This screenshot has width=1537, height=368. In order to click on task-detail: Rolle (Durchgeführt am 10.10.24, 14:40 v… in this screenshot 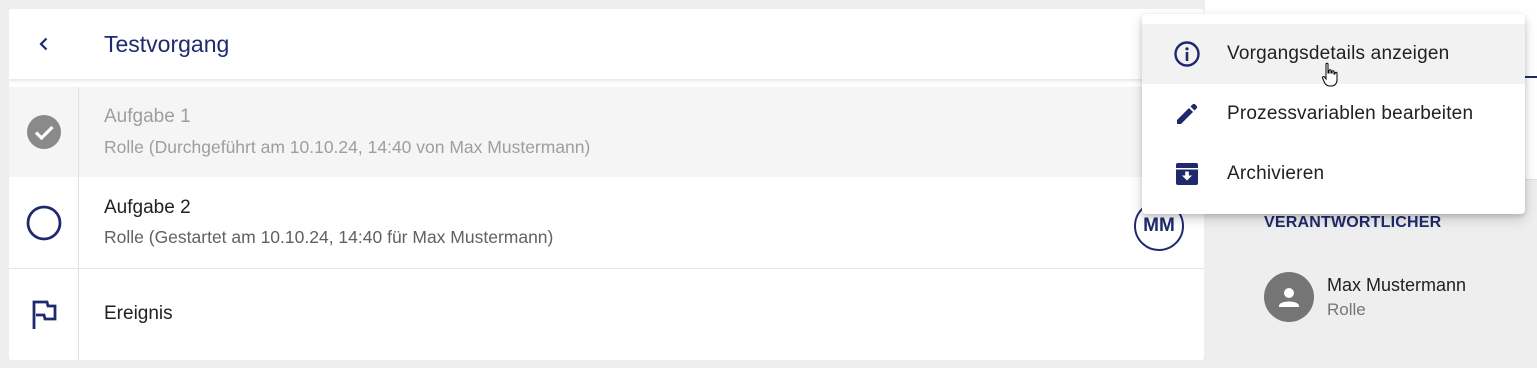, I will do `click(347, 147)`.